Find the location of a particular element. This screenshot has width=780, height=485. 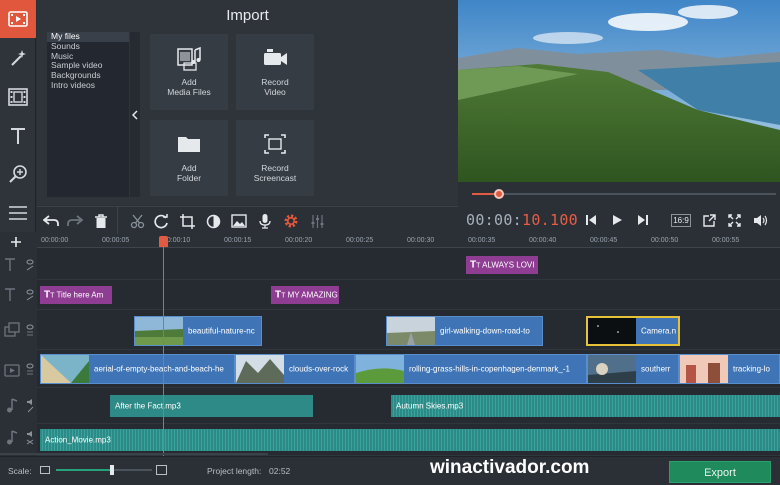

text-track-icon is located at coordinates (19, 264).